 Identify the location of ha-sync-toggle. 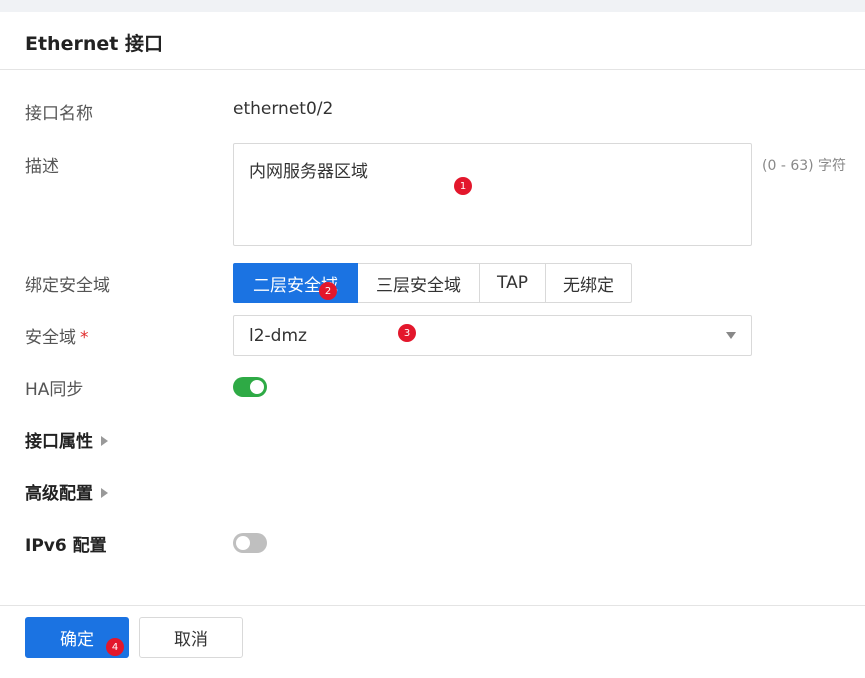
(250, 387).